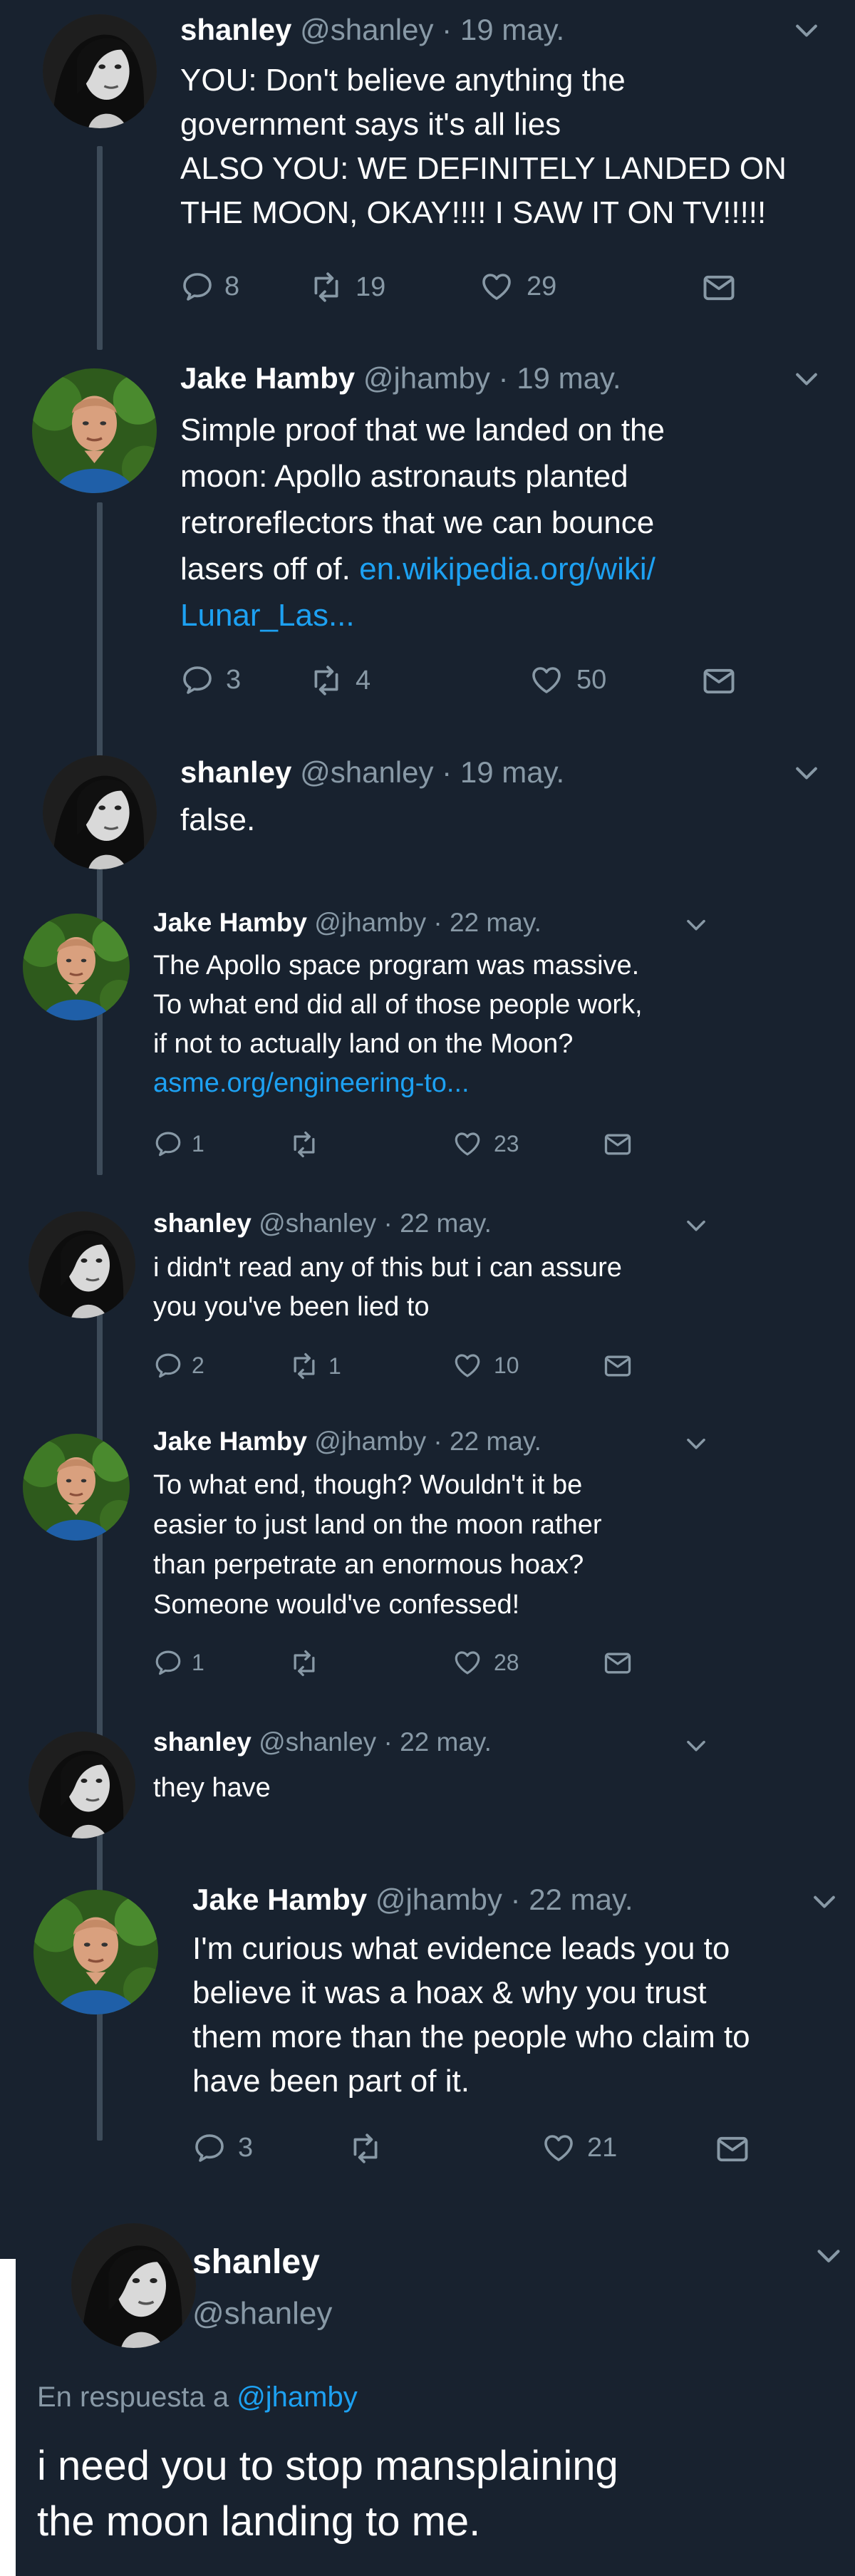 This screenshot has height=2576, width=855. What do you see at coordinates (579, 2148) in the screenshot?
I see `like-button: 21` at bounding box center [579, 2148].